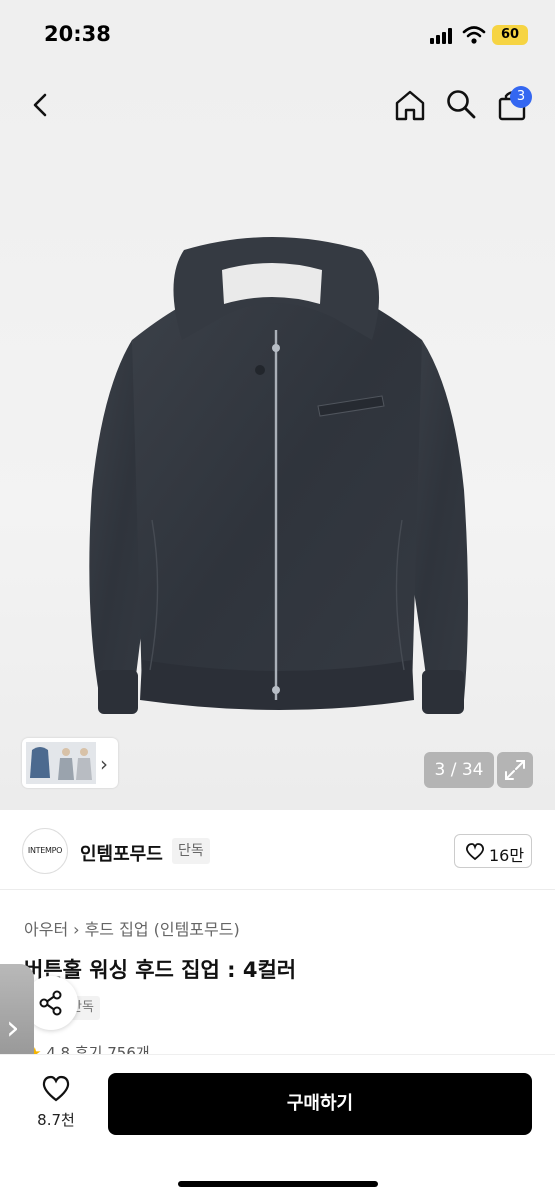 The width and height of the screenshot is (555, 1200). What do you see at coordinates (277, 35) in the screenshot?
I see `status-bar: 20:38 60` at bounding box center [277, 35].